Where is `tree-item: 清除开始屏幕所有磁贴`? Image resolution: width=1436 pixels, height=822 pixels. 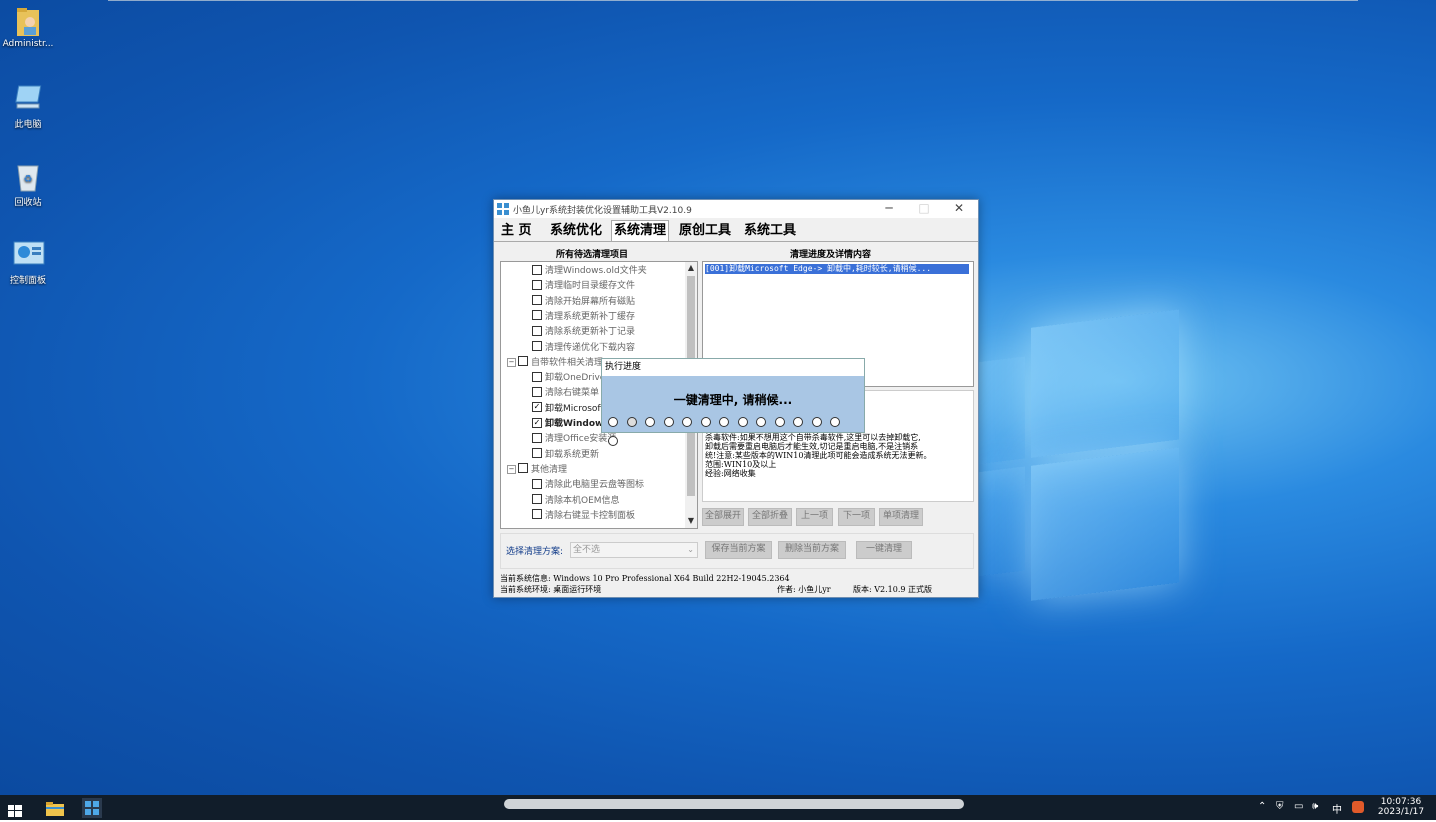 tree-item: 清除开始屏幕所有磁贴 is located at coordinates (583, 302).